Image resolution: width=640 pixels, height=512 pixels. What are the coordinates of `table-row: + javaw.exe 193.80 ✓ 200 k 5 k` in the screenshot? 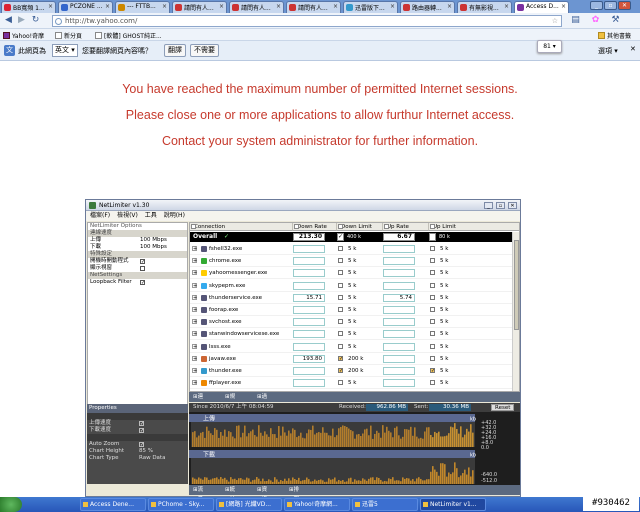 It's located at (352, 359).